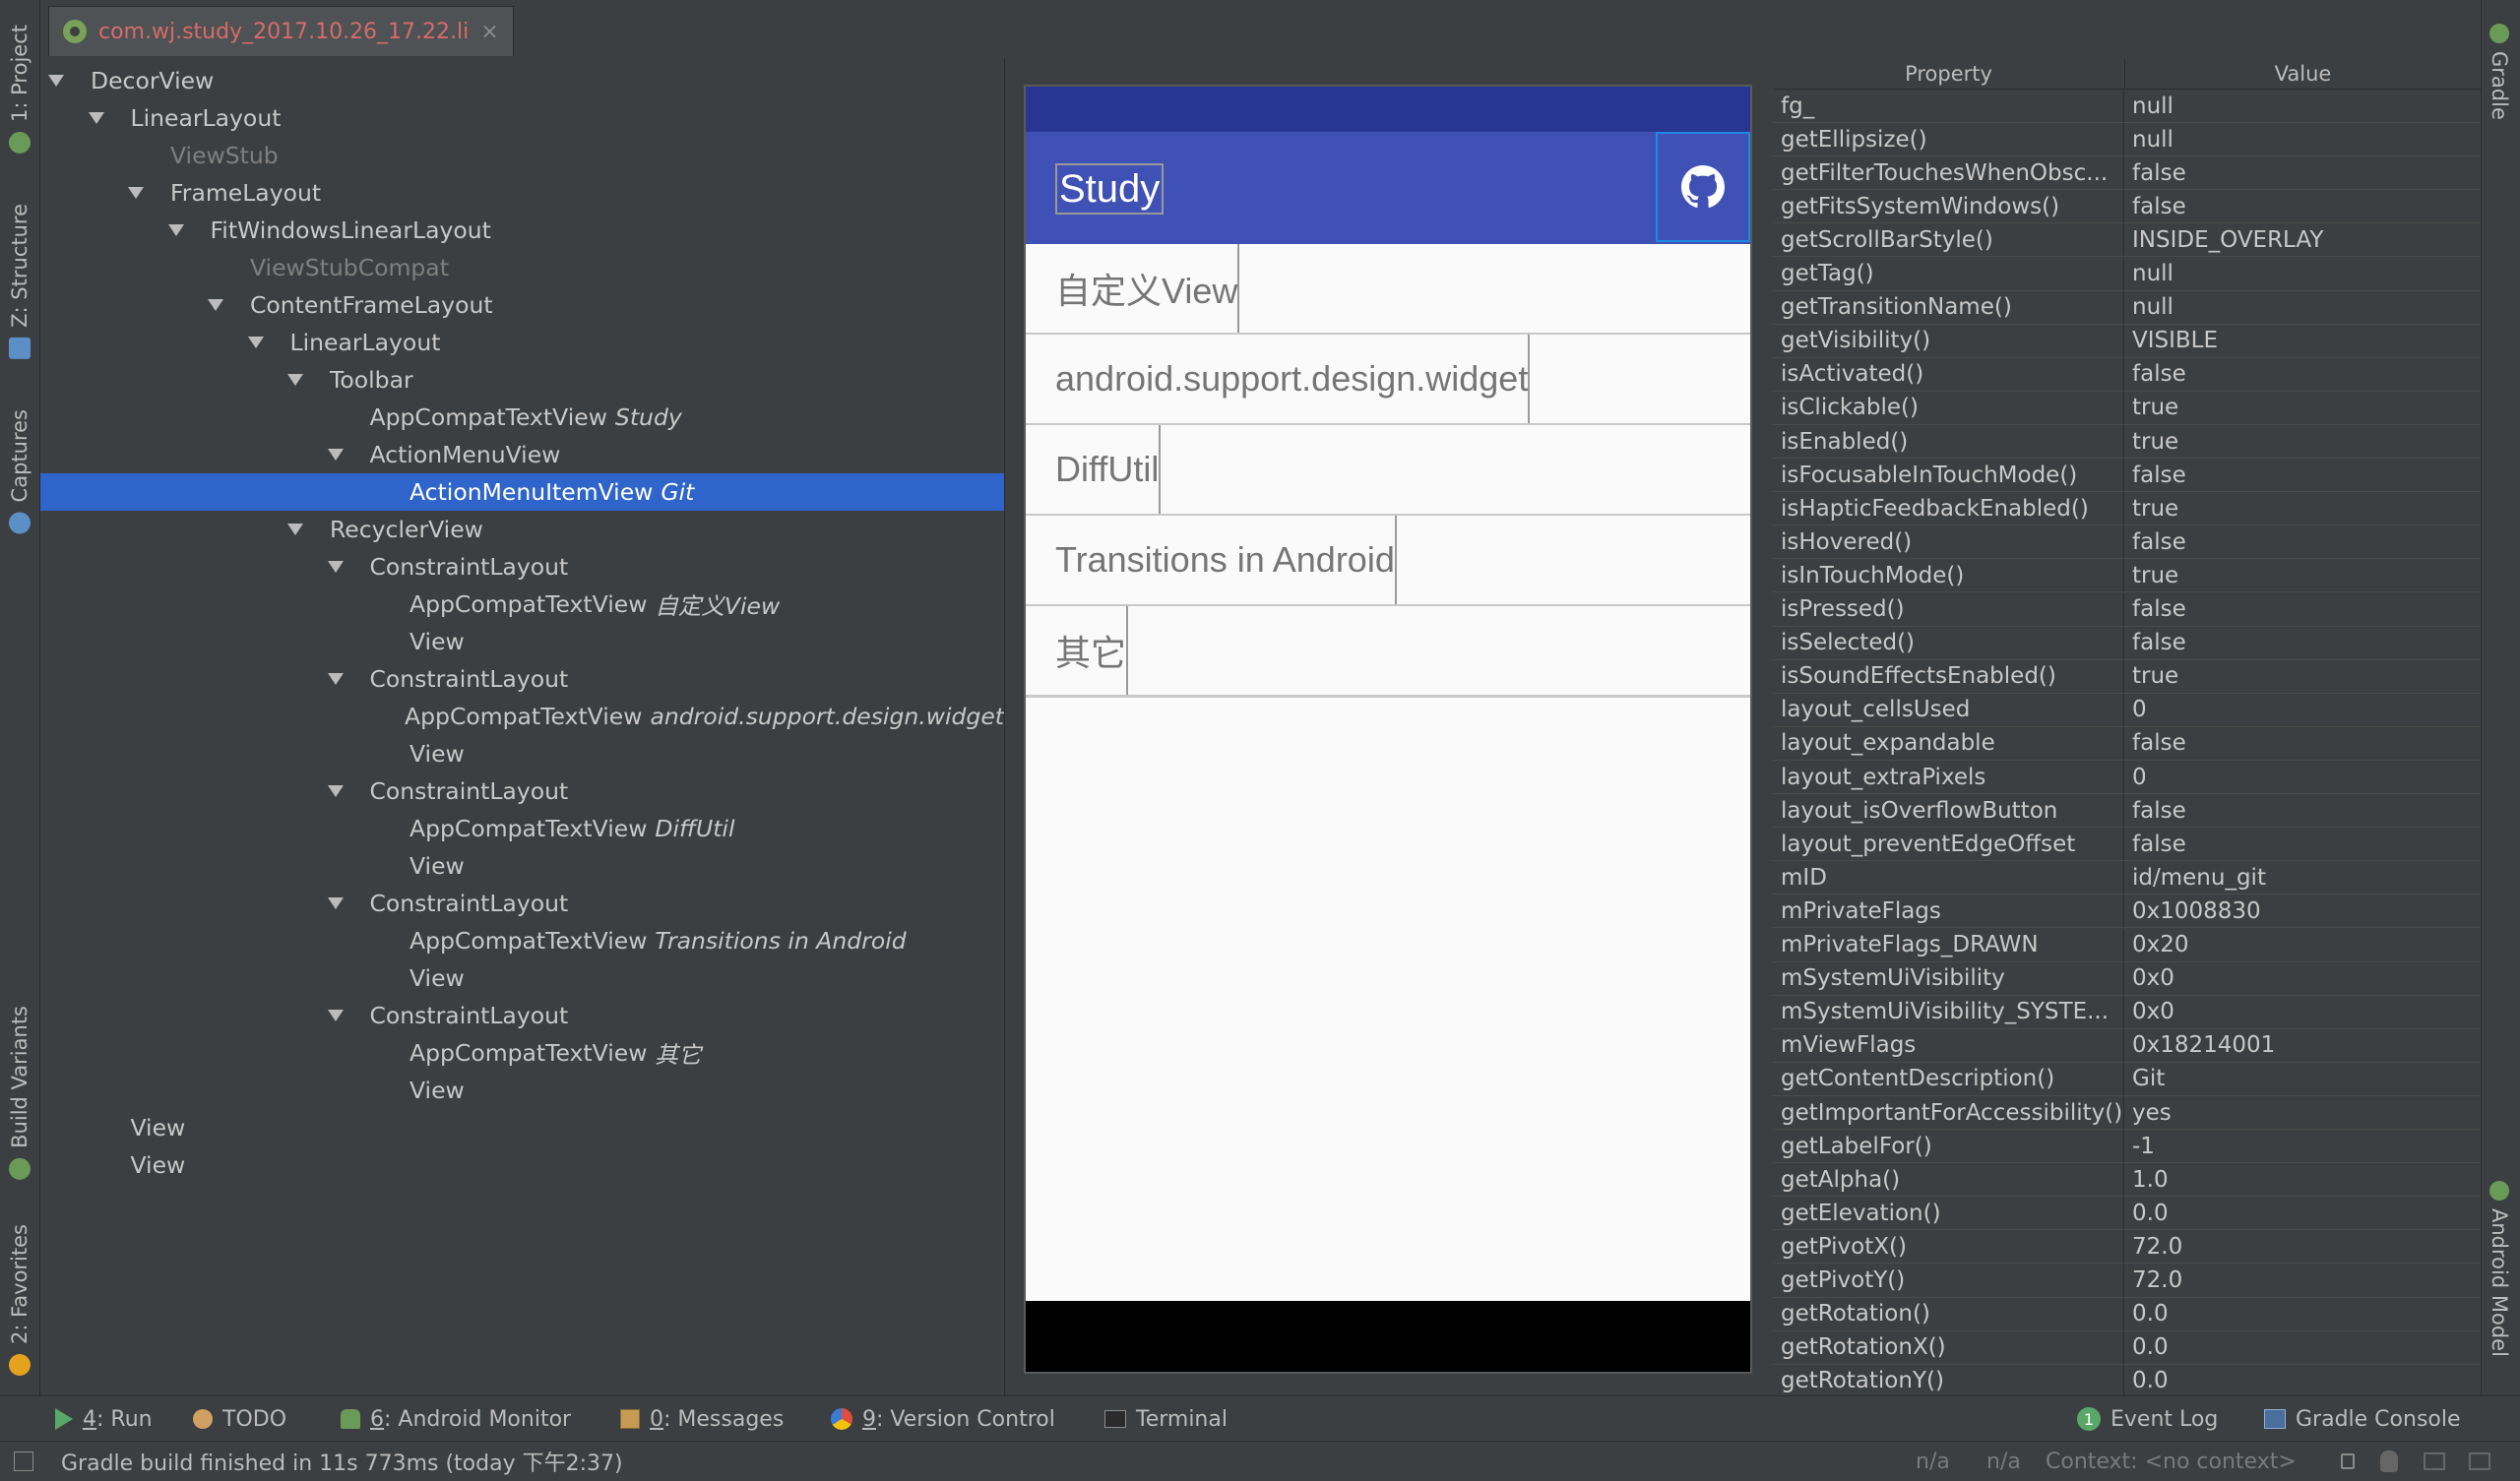 The image size is (2520, 1481). Describe the element at coordinates (522, 604) in the screenshot. I see `tree-node: AppCompatTextView 自定义View` at that location.